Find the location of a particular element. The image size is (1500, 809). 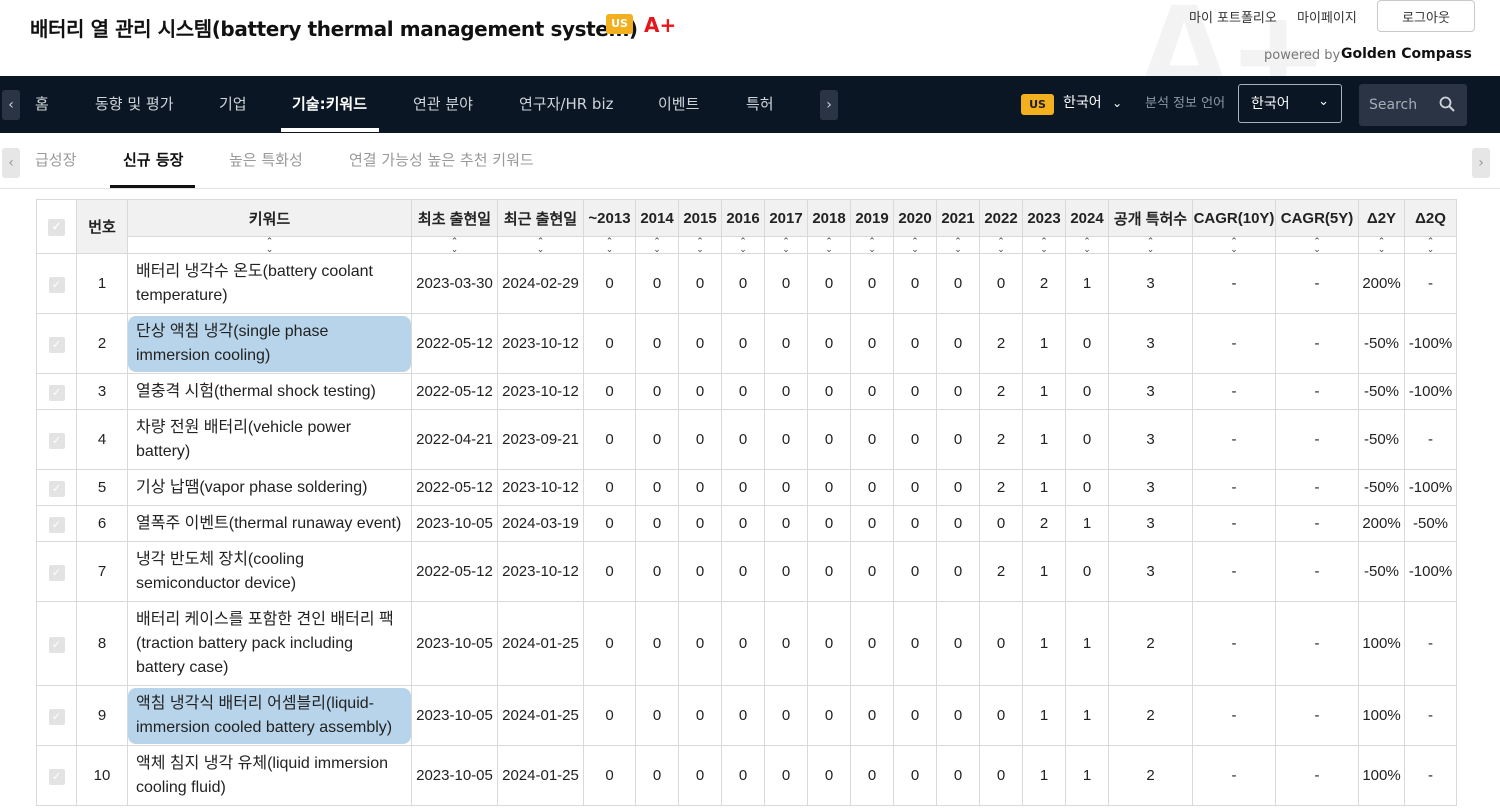

col-header-delta-2q: Δ2Q is located at coordinates (1431, 218).